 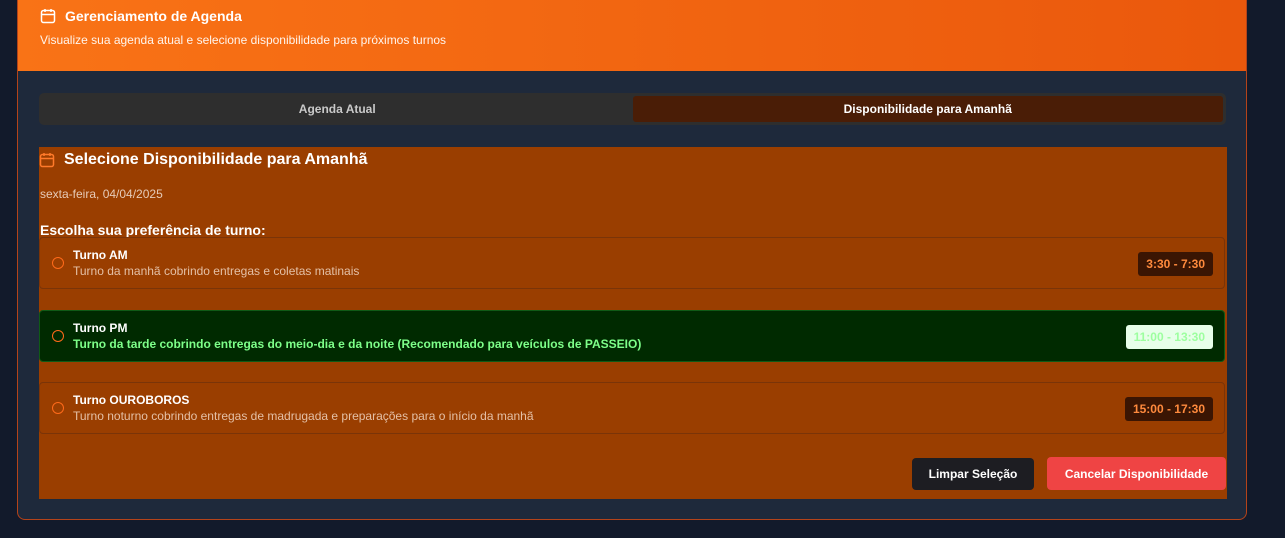 I want to click on panel-title: Selecione Disponibilidade para Amanhã, so click(x=203, y=160).